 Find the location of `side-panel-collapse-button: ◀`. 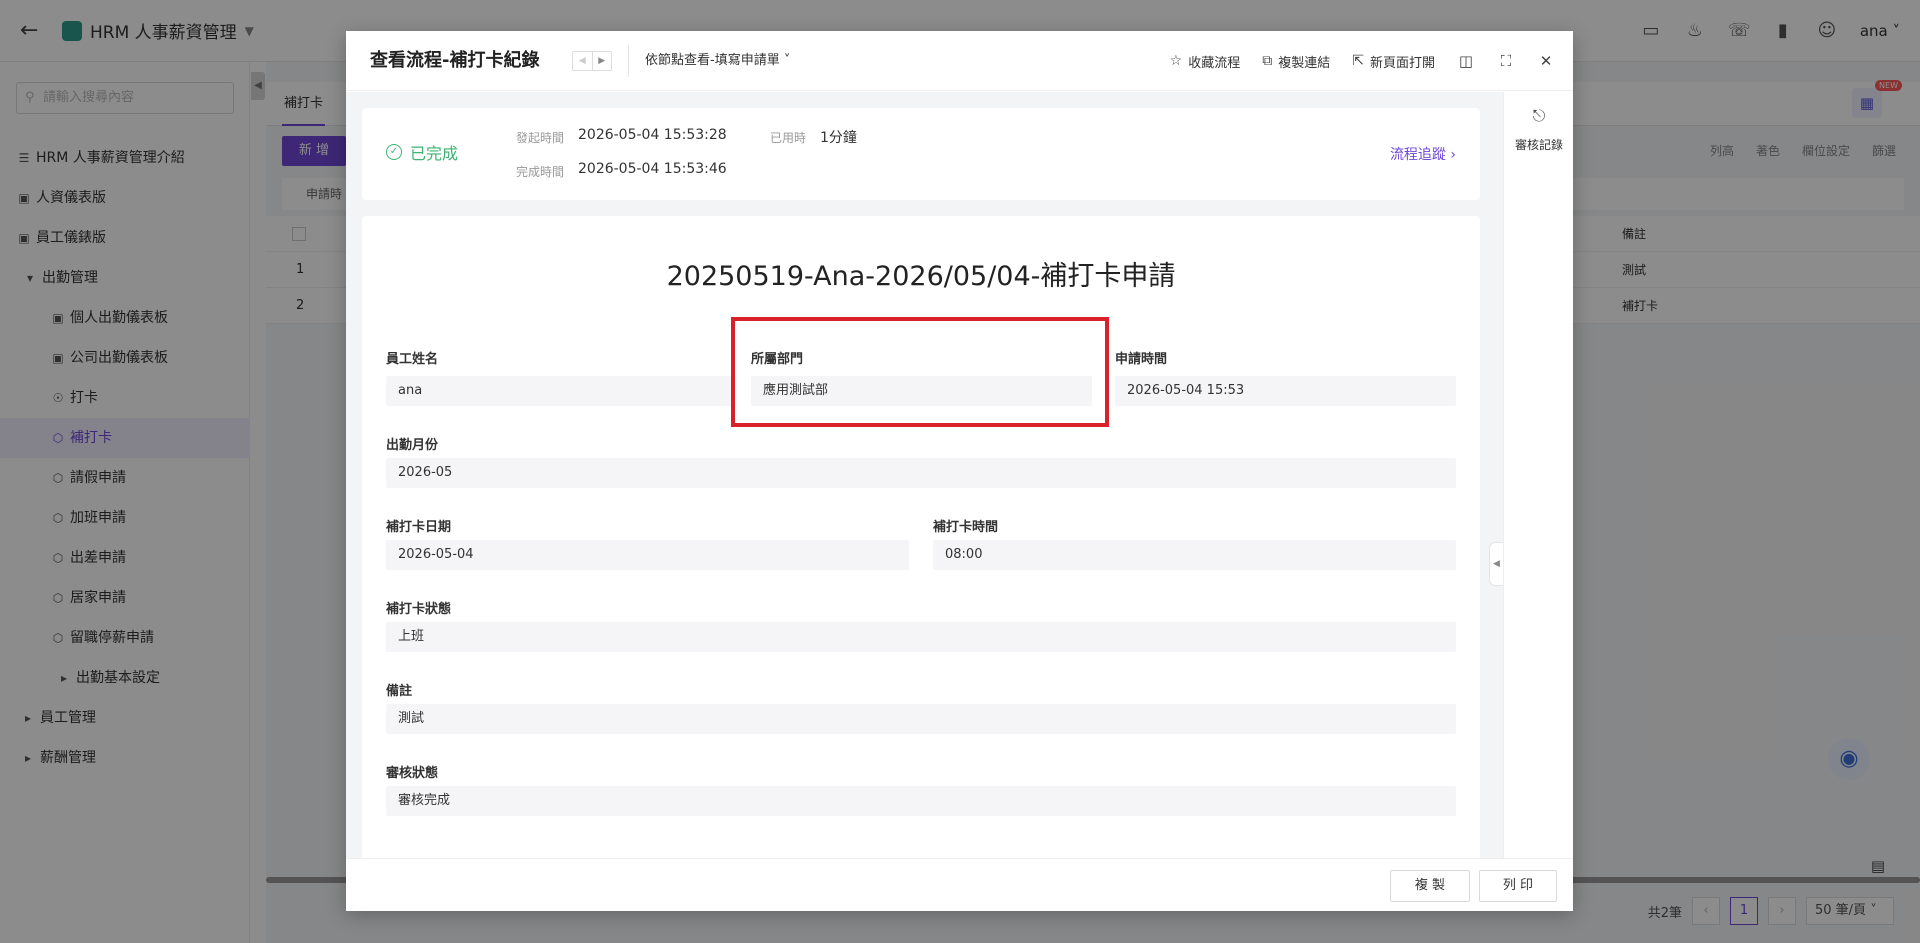

side-panel-collapse-button: ◀ is located at coordinates (1496, 564).